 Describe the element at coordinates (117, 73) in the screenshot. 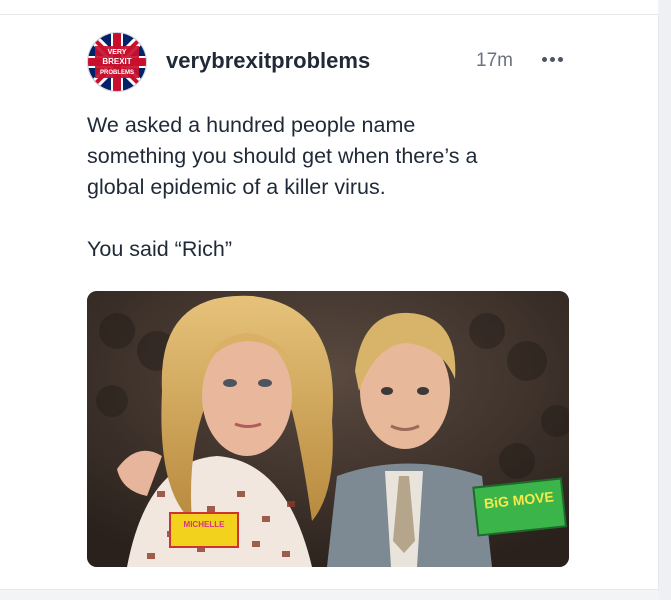

I see `avatar-text-3: PROBLEMS` at that location.